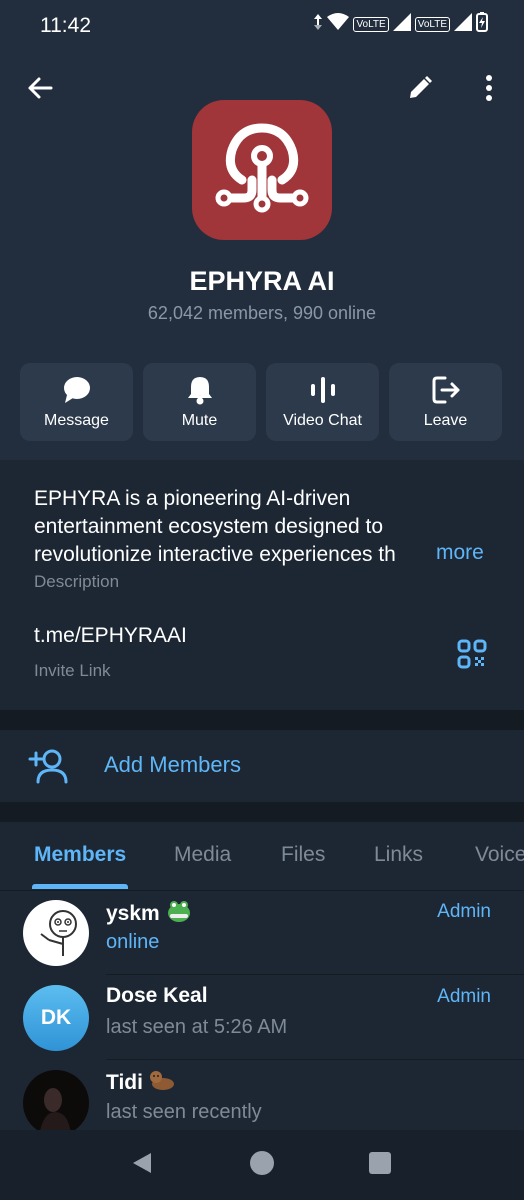 Image resolution: width=524 pixels, height=1200 pixels. What do you see at coordinates (398, 855) in the screenshot?
I see `tab-links: Links` at bounding box center [398, 855].